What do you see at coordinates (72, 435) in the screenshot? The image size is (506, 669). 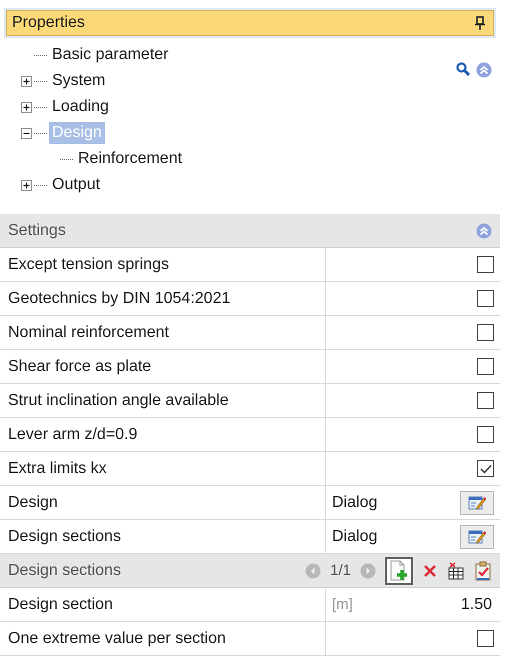 I see `property-label: Lever arm z/d=0.9` at bounding box center [72, 435].